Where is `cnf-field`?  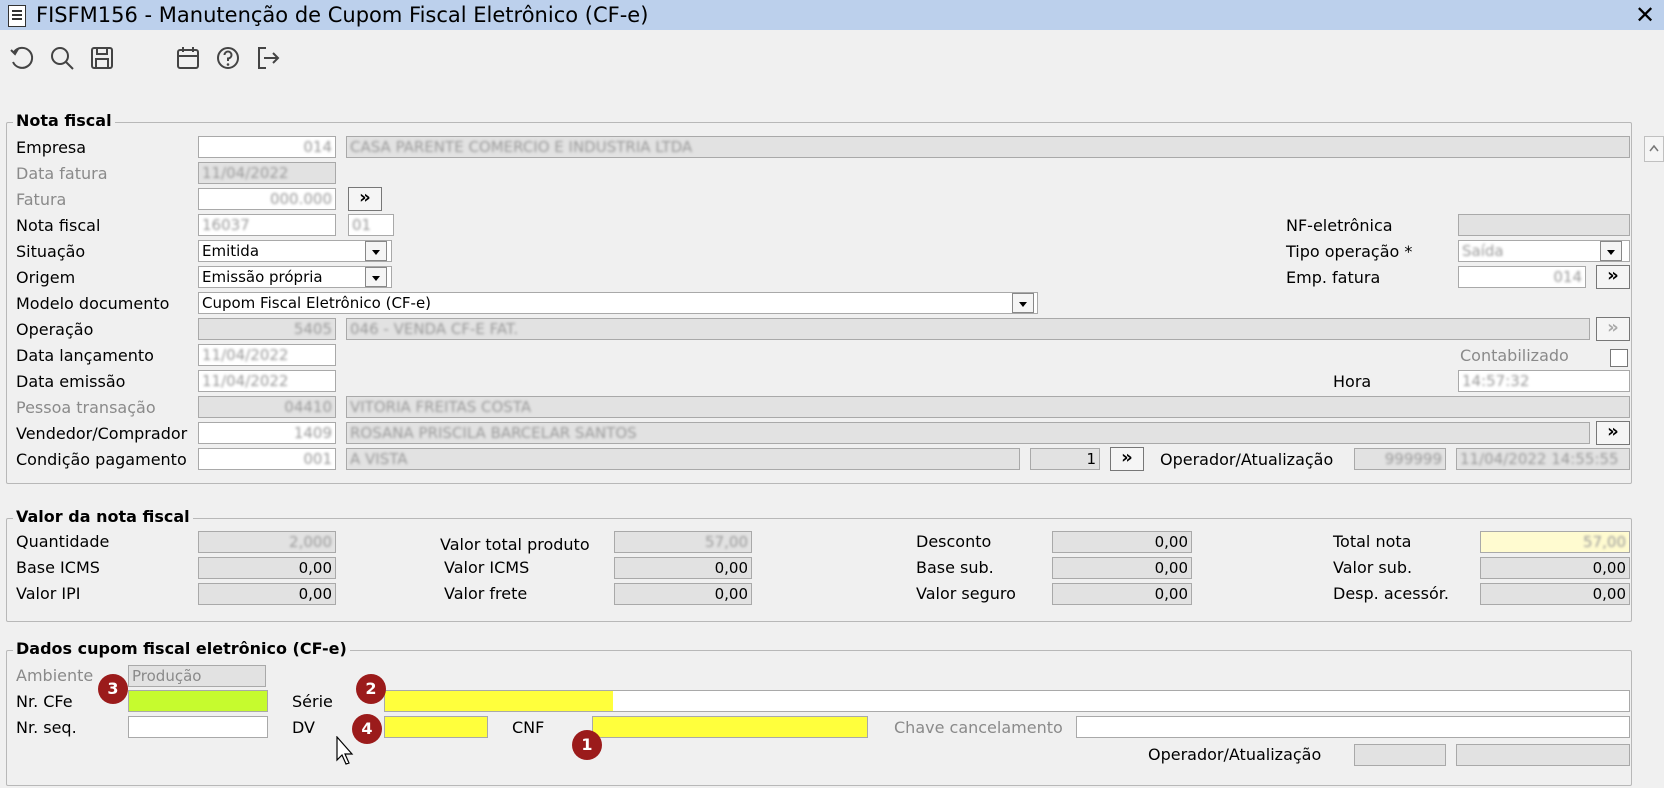
cnf-field is located at coordinates (730, 727).